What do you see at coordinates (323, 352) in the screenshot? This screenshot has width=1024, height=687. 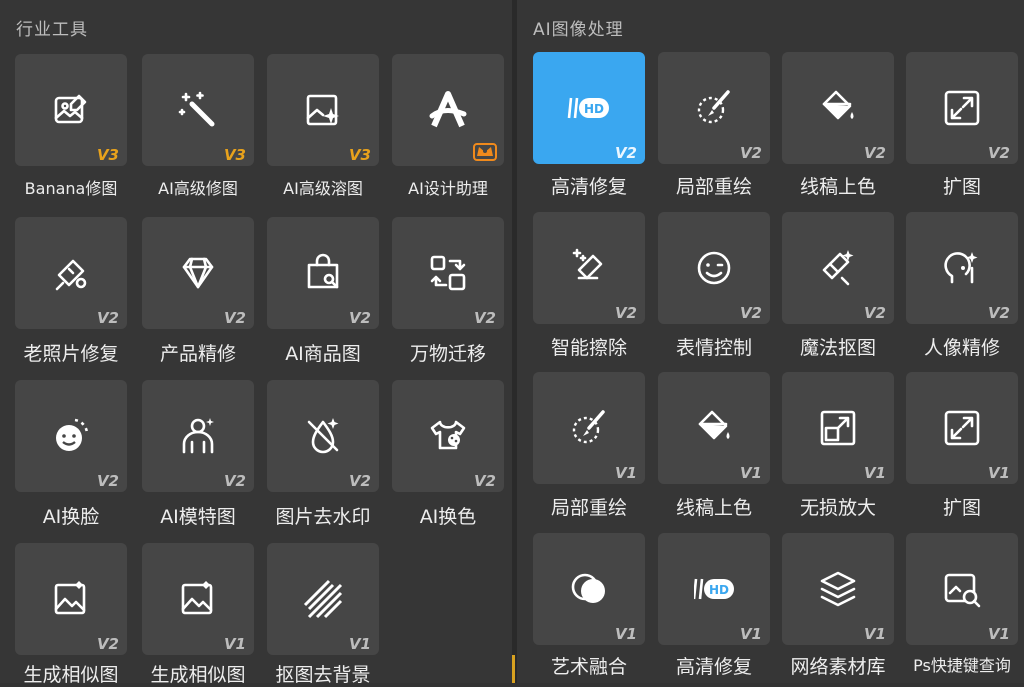 I see `tool-label: AI商品图` at bounding box center [323, 352].